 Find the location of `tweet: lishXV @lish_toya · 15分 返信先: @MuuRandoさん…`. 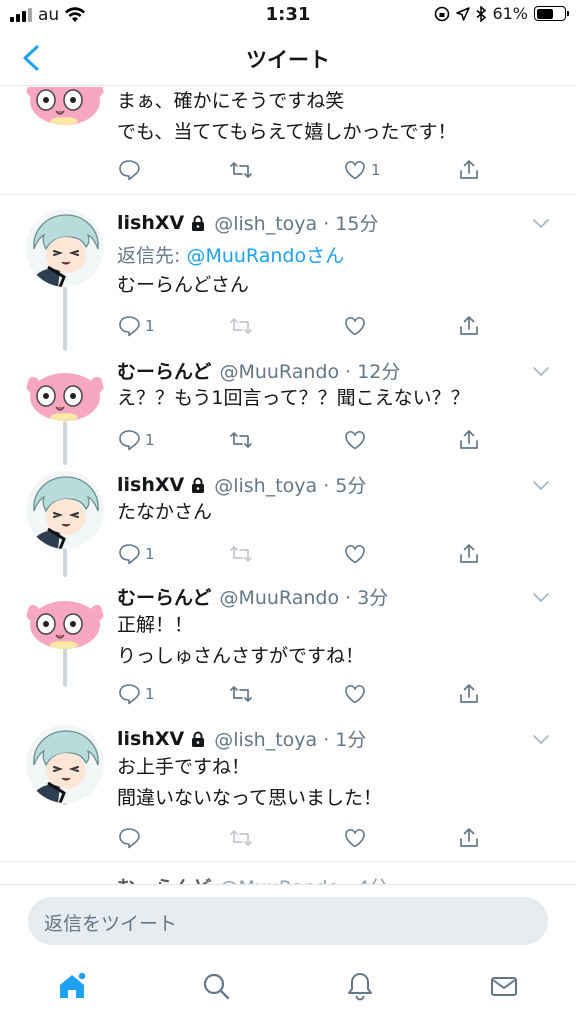

tweet: lishXV @lish_toya · 15分 返信先: @MuuRandoさん… is located at coordinates (288, 269).